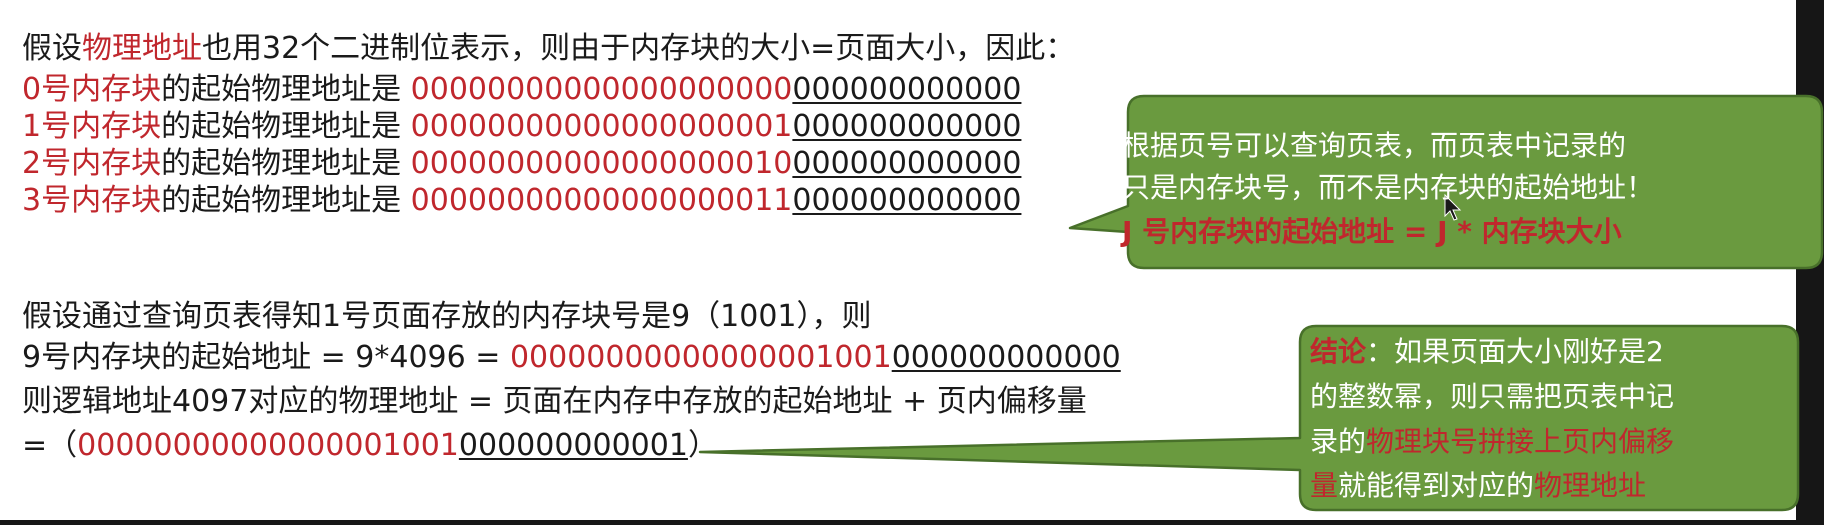 The height and width of the screenshot is (525, 1824). Describe the element at coordinates (1338, 441) in the screenshot. I see `callout-bottom-text: 录的` at that location.